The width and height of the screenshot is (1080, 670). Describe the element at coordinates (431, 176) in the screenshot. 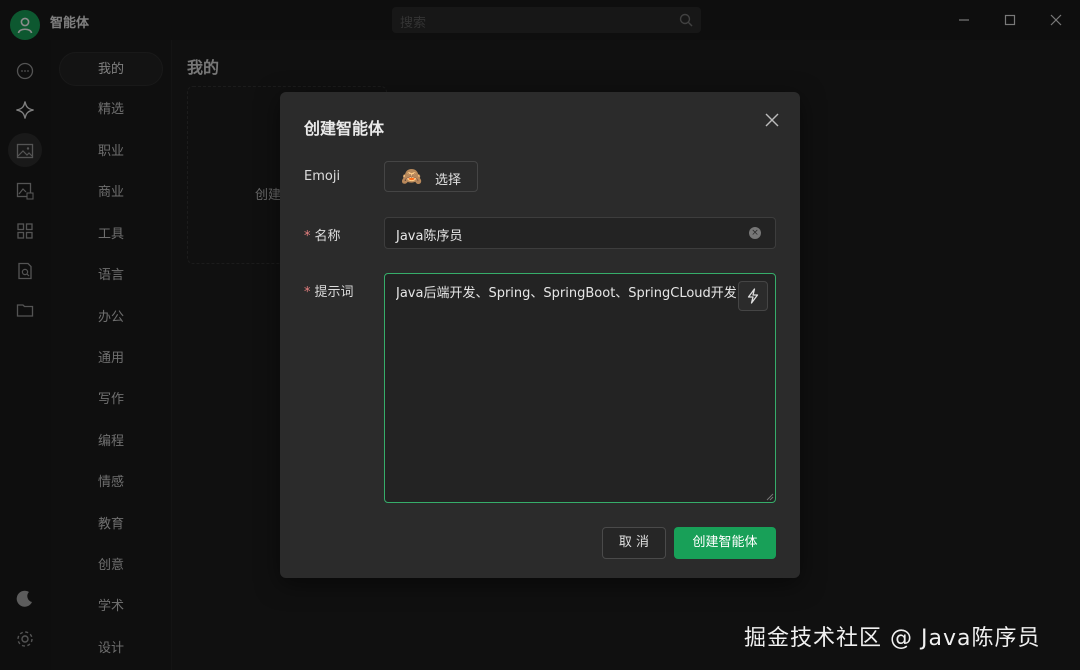

I see `emoji-select-button: 🙈 选择` at that location.